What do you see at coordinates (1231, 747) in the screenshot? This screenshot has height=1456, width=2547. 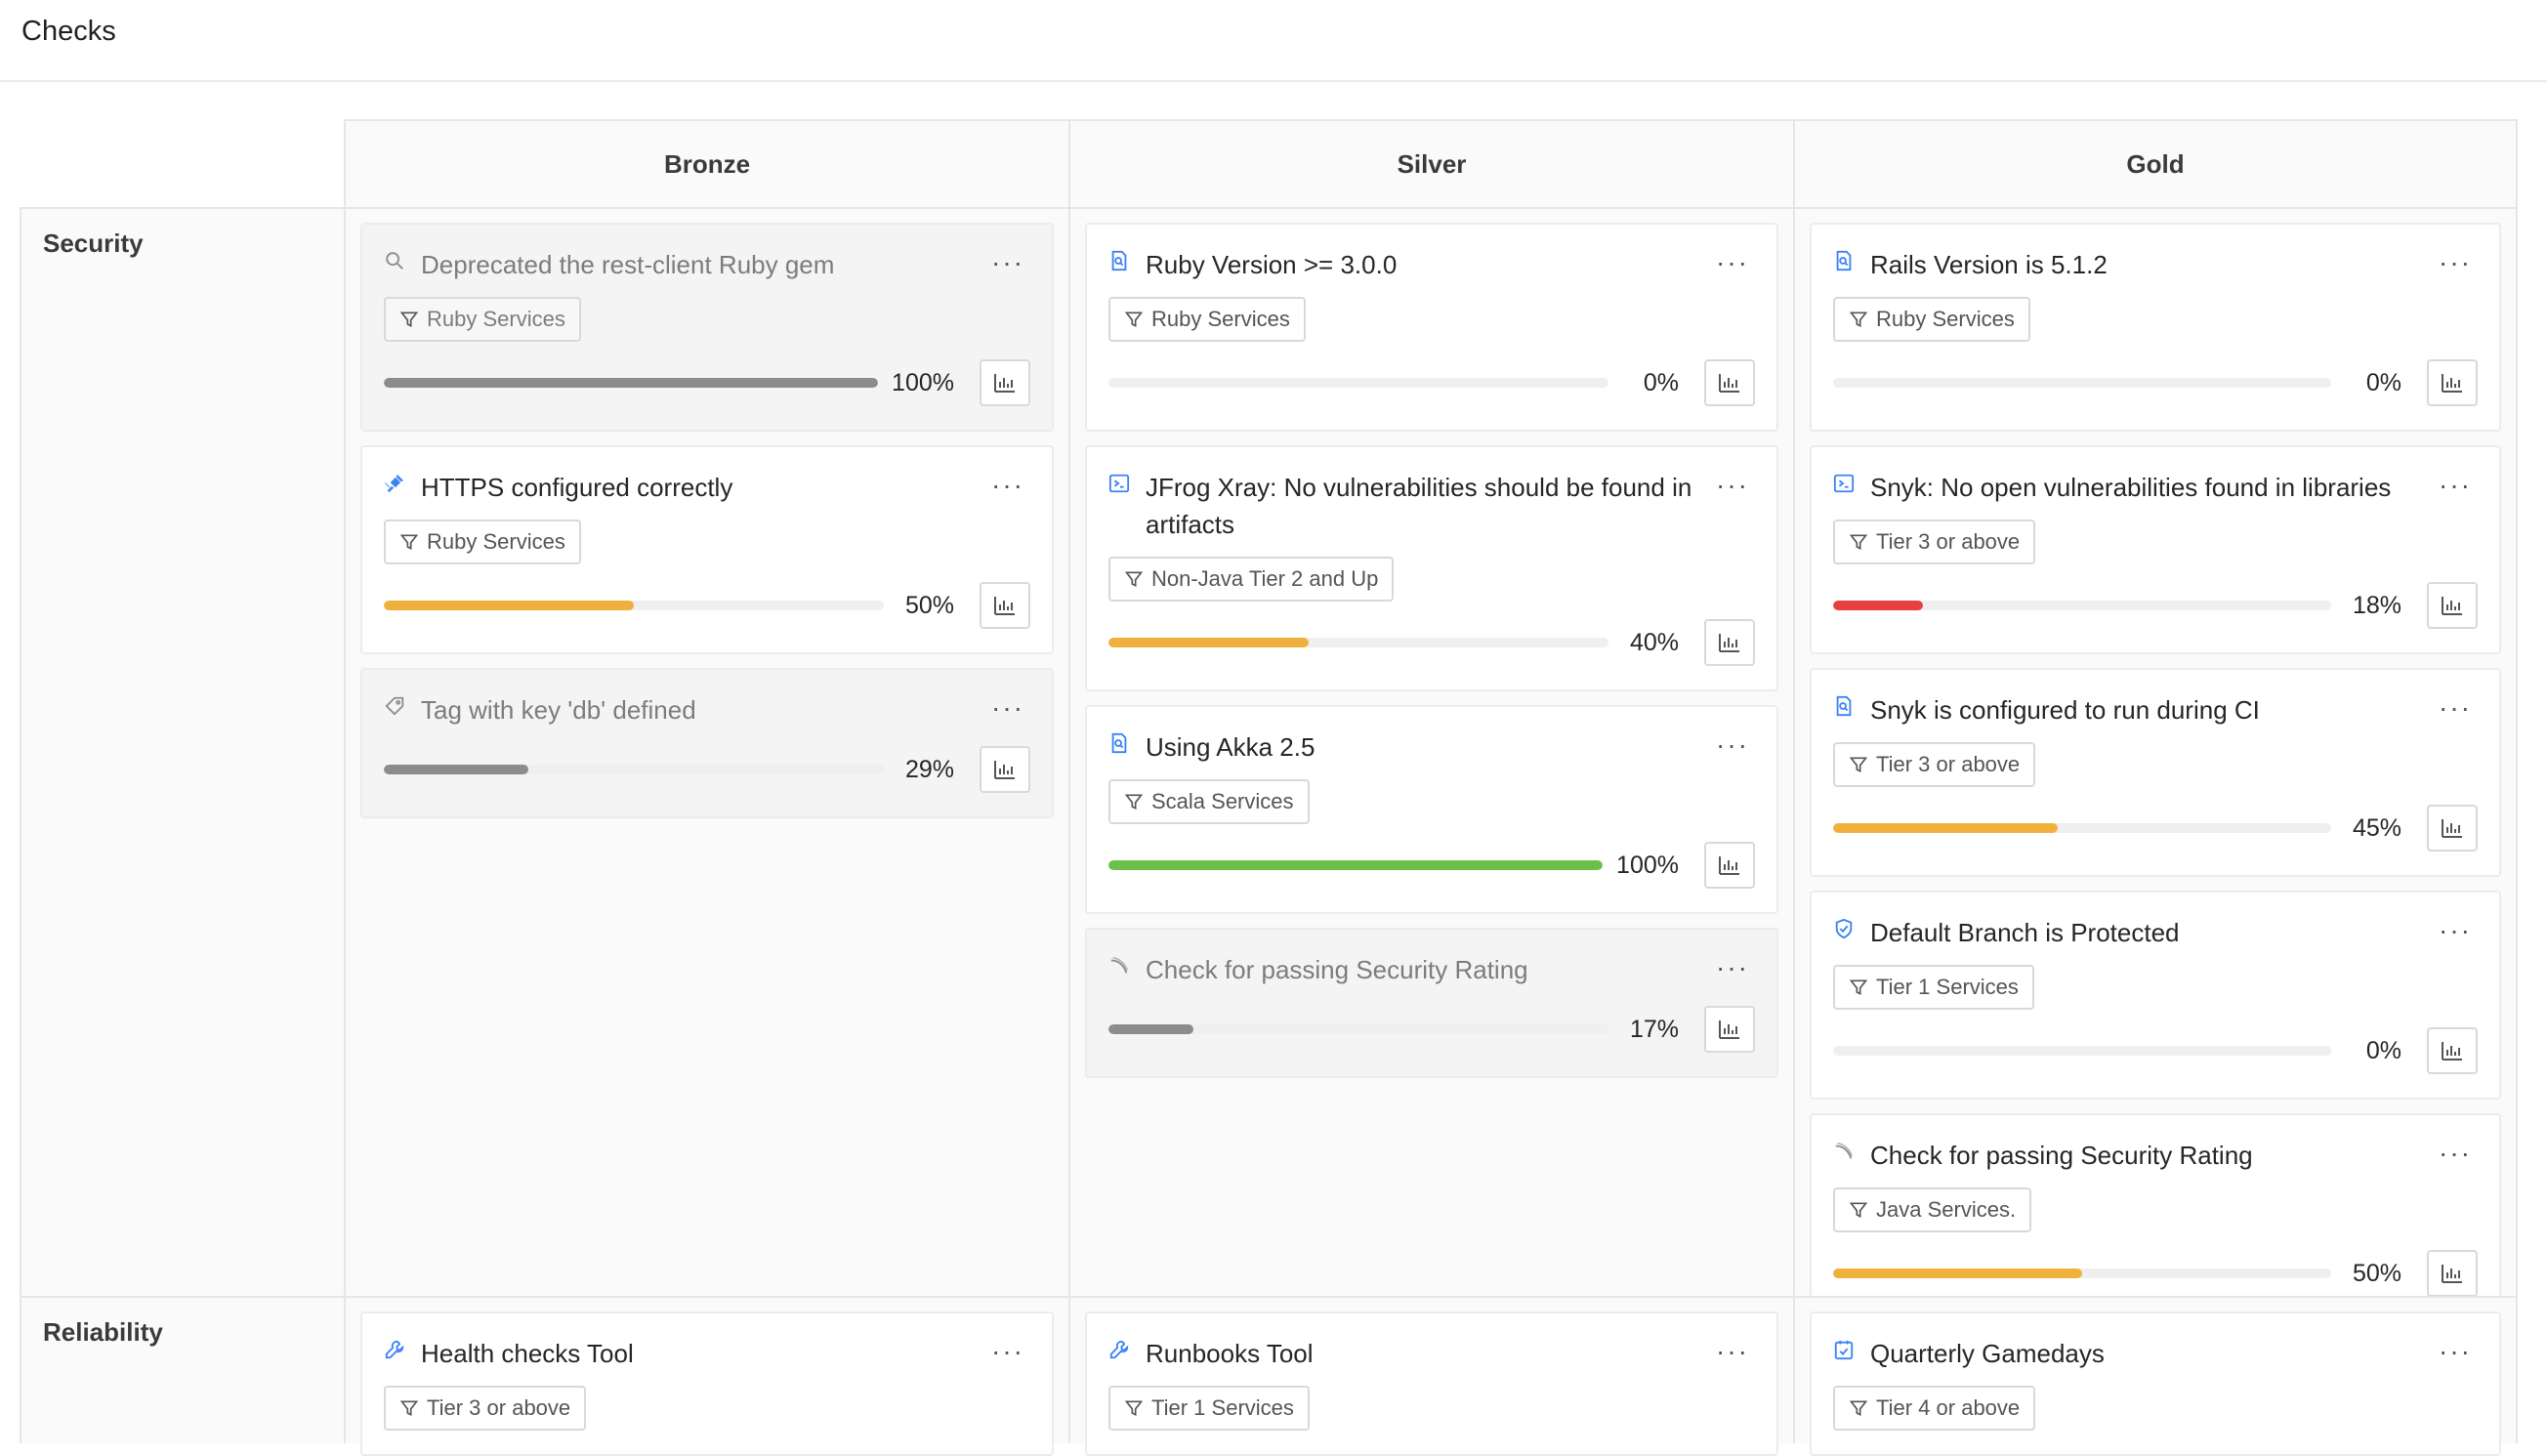 I see `check-title: Using Akka 2.5` at bounding box center [1231, 747].